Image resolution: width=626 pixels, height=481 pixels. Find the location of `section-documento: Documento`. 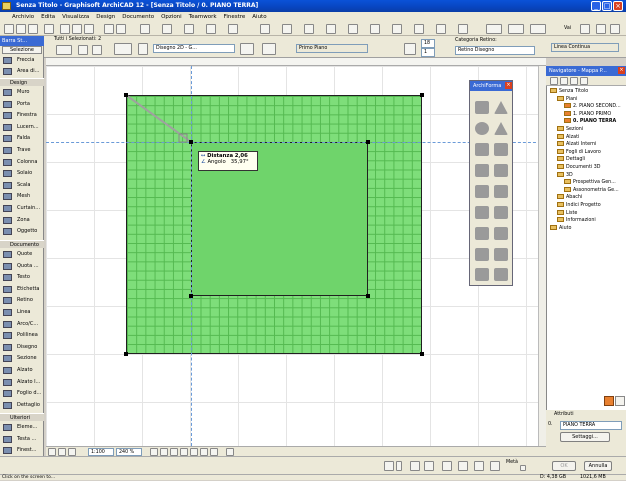

section-documento: Documento is located at coordinates (22, 244).